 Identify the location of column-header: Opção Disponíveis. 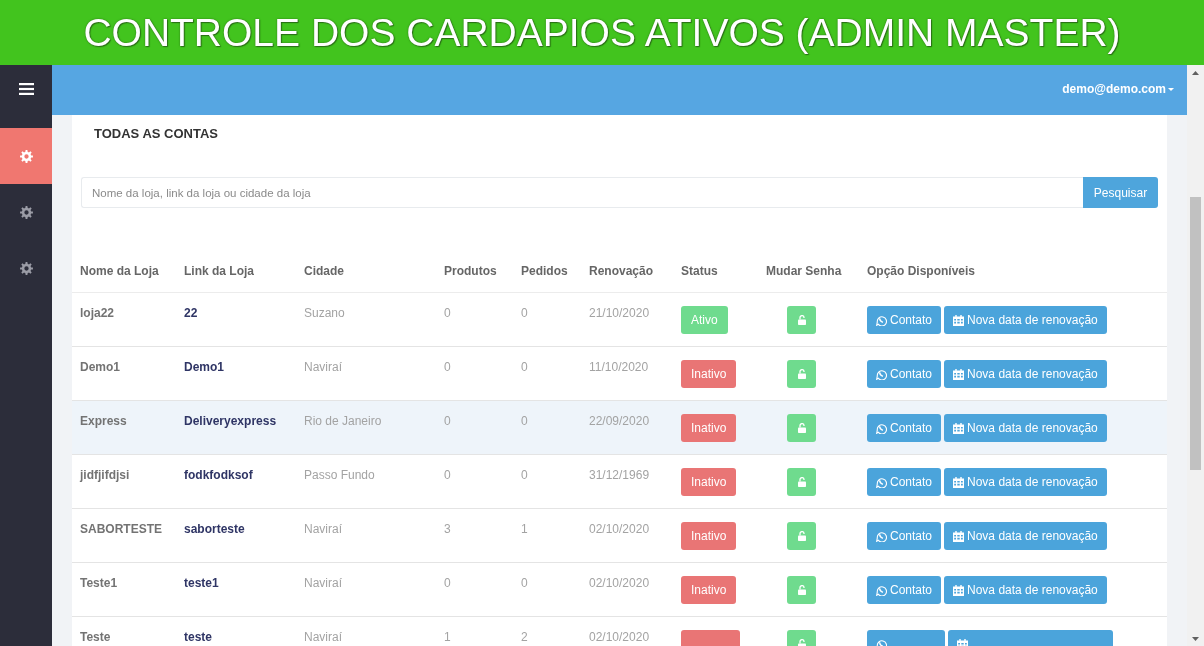
(922, 270).